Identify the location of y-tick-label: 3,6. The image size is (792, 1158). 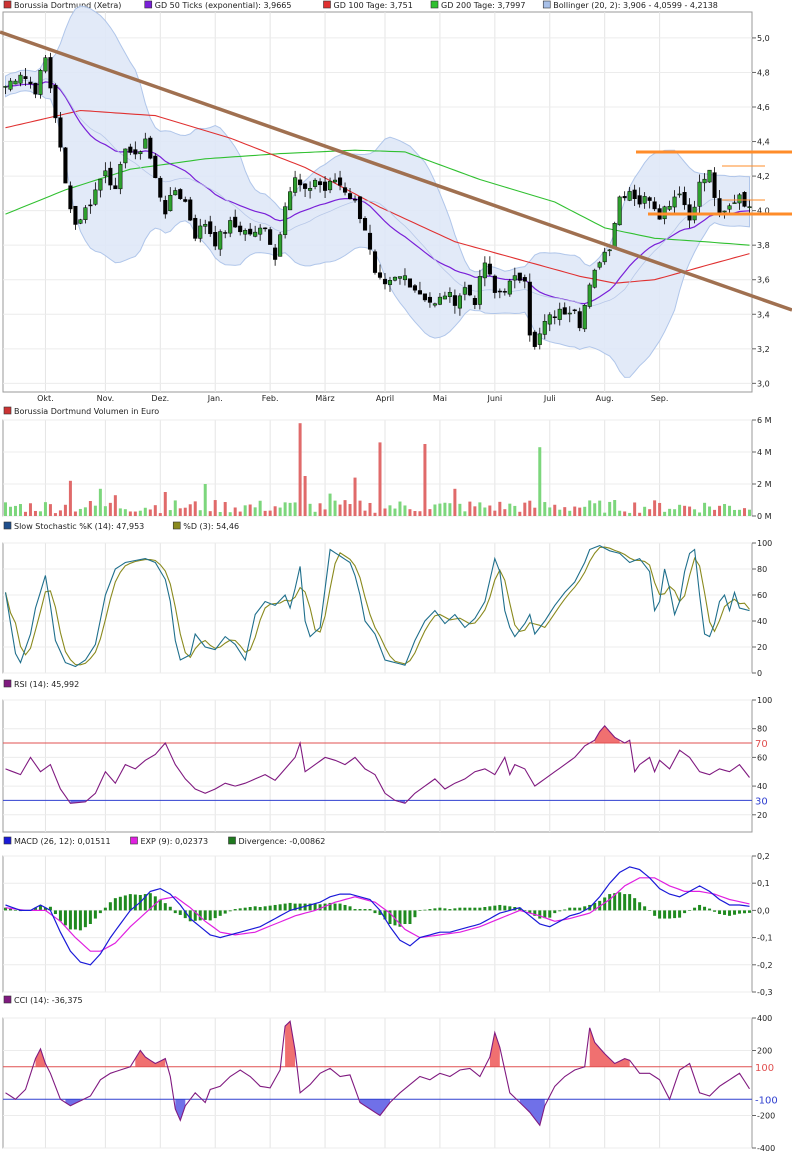
(763, 280).